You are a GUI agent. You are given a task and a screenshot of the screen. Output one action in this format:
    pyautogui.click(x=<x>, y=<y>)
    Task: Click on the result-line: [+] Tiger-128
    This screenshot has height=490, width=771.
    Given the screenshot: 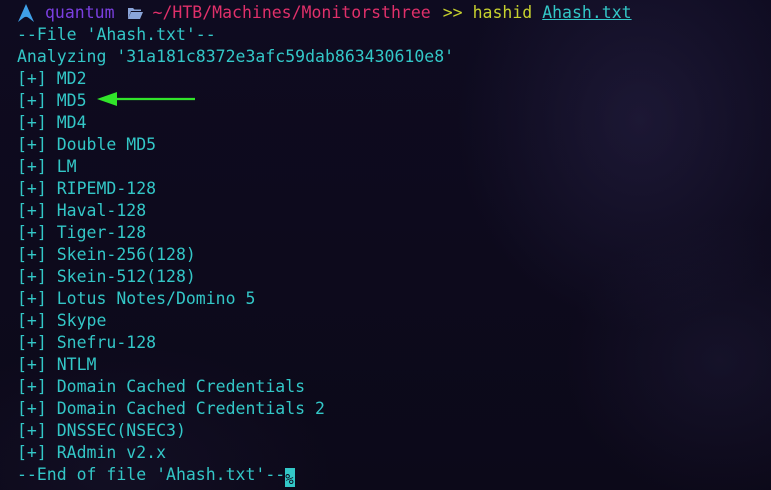 What is the action you would take?
    pyautogui.click(x=82, y=232)
    